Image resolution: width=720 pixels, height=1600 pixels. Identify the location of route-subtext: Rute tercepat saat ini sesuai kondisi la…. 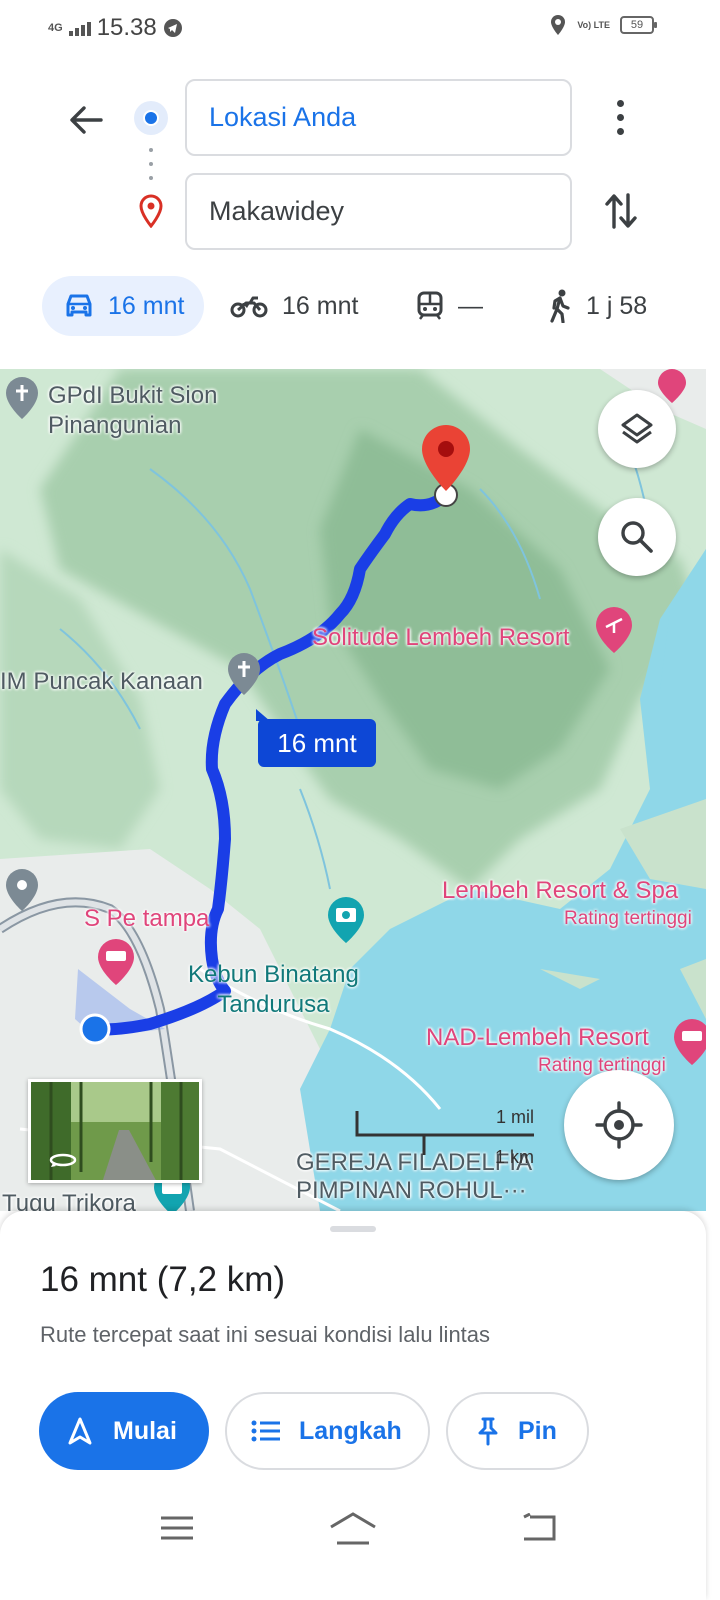
(265, 1334).